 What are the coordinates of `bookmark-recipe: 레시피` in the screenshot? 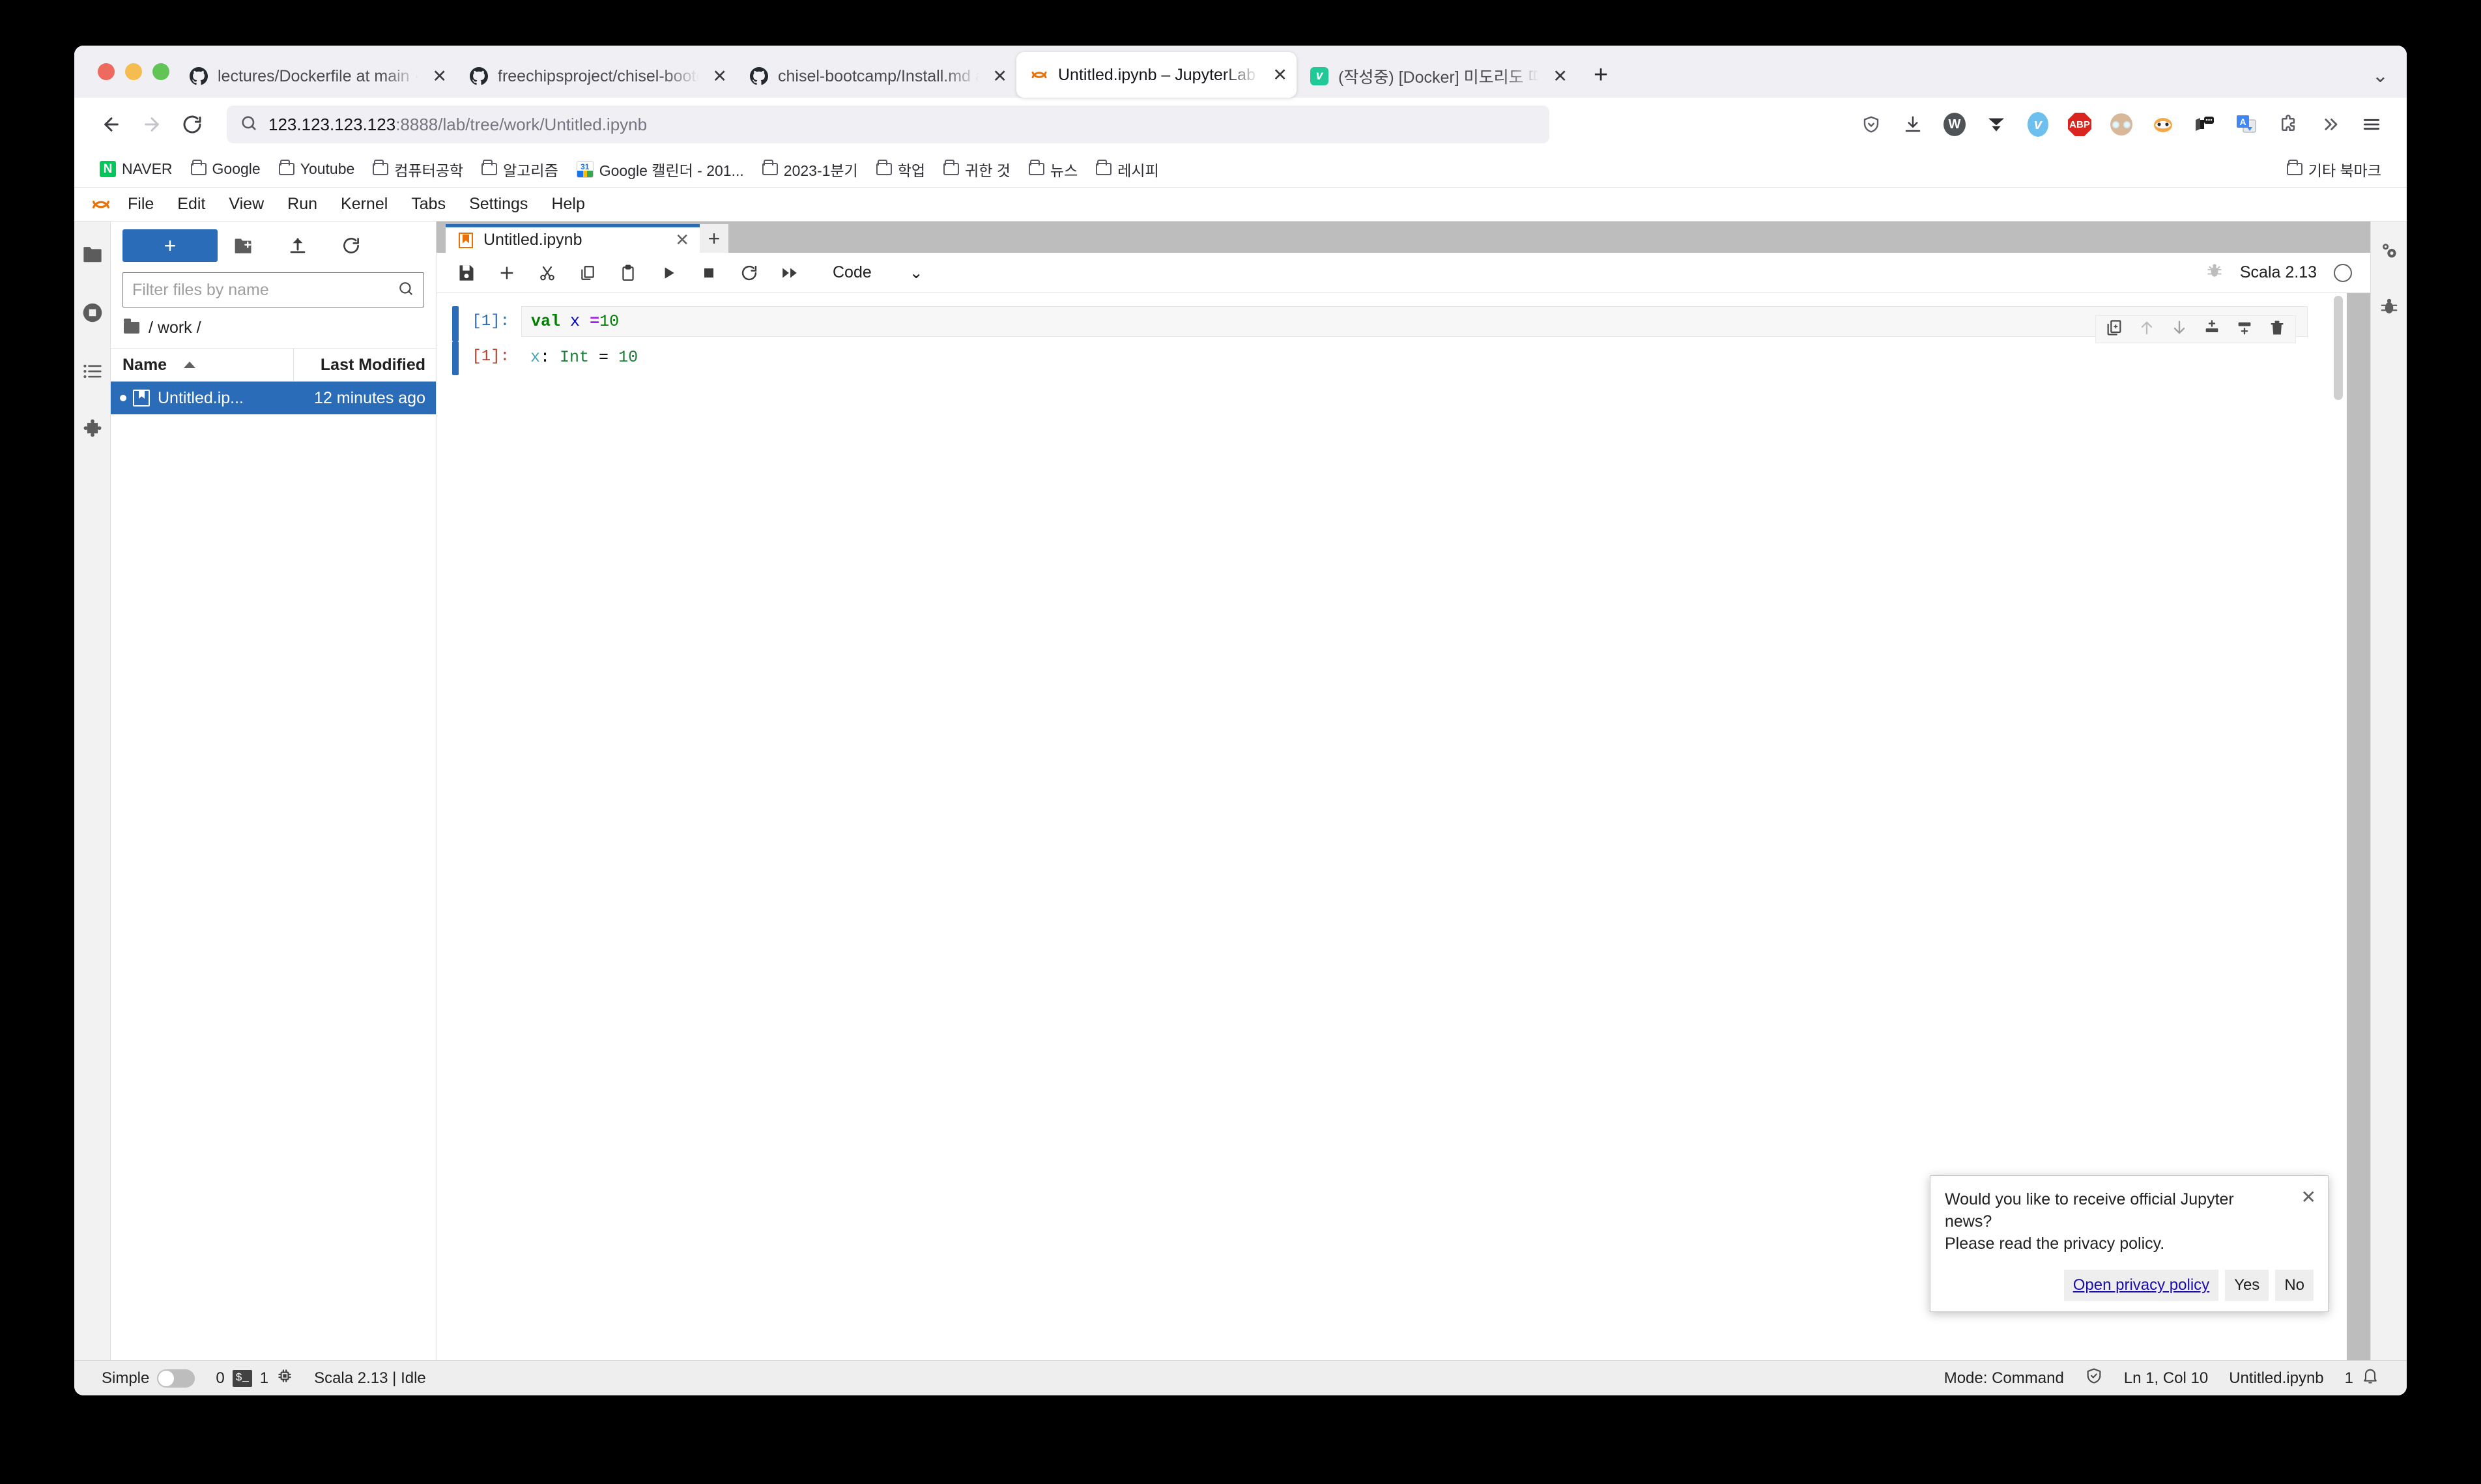 It's located at (1128, 169).